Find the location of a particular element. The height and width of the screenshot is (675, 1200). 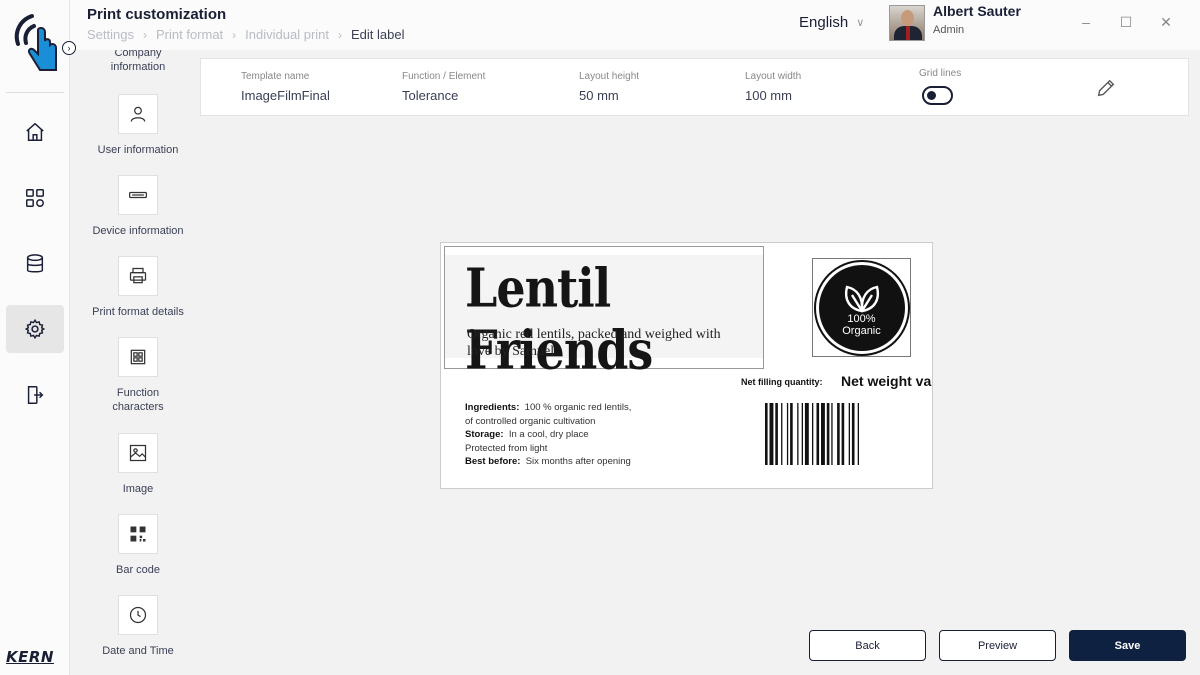

nav-logout is located at coordinates (35, 395).